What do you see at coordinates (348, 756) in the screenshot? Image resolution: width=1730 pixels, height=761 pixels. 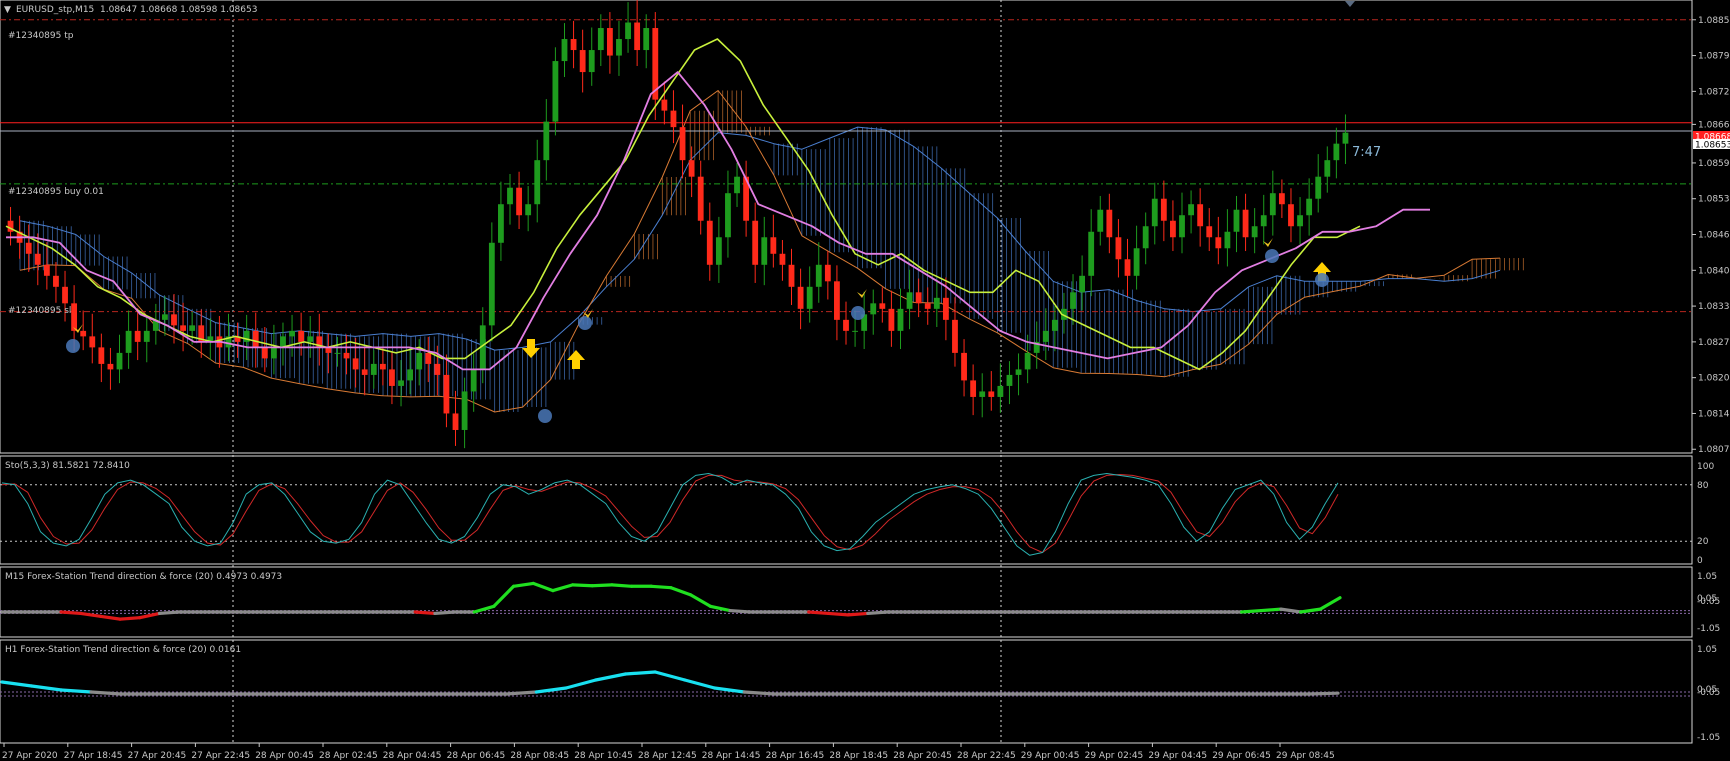 I see `time-tick-label: 28 Apr 02:45` at bounding box center [348, 756].